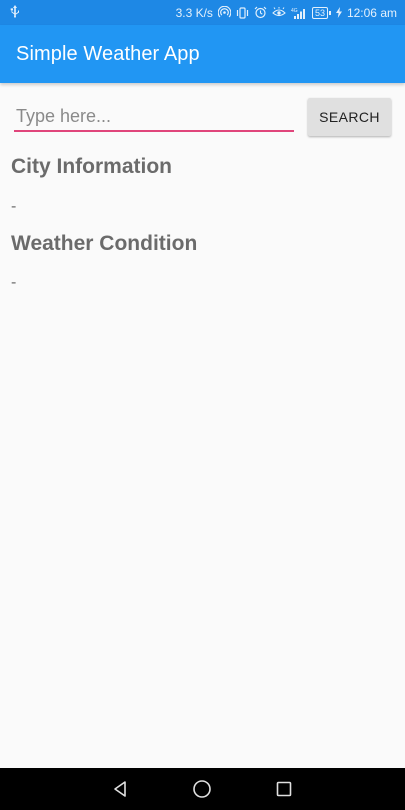 The image size is (405, 810). I want to click on recents-icon, so click(284, 789).